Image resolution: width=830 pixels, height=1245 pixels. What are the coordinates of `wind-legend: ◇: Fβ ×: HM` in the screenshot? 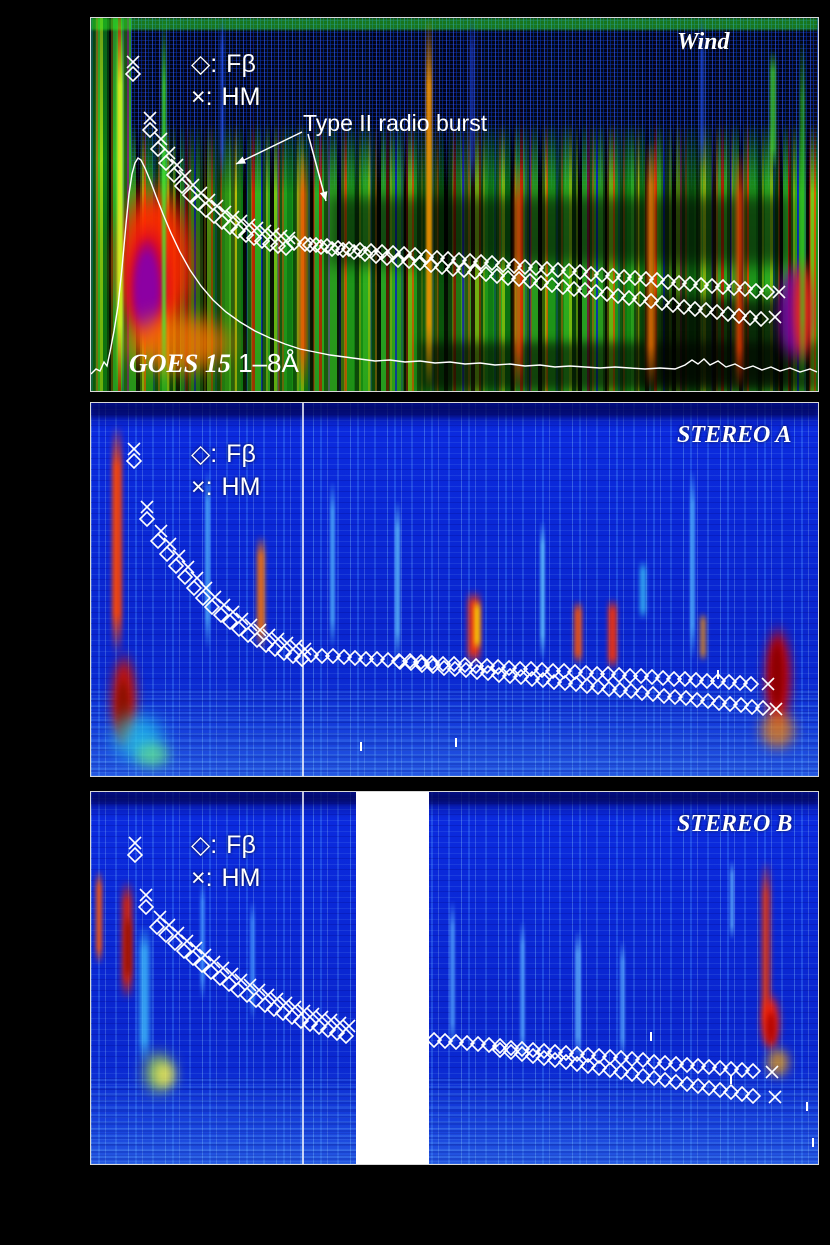 It's located at (225, 81).